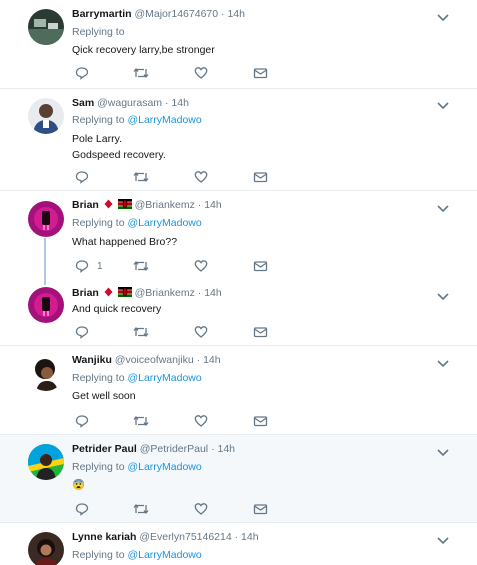 The image size is (477, 565). Describe the element at coordinates (119, 147) in the screenshot. I see `tweet-text: Pole Larry. Godspeed recovery.` at that location.